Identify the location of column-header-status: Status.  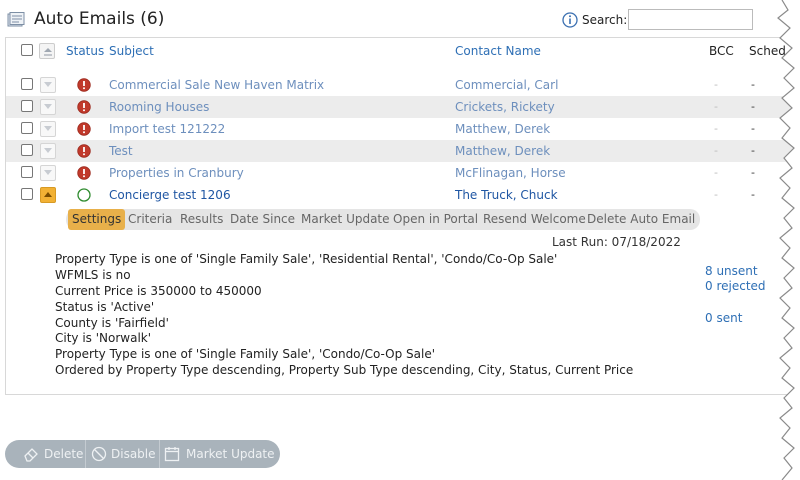
(85, 51).